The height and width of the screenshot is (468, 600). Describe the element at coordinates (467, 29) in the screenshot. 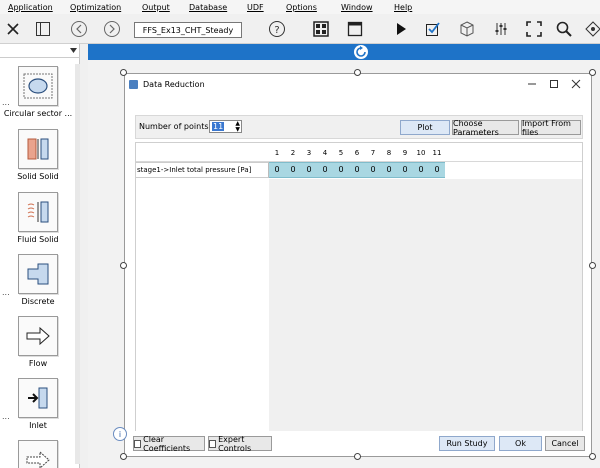

I see `cube-icon` at that location.